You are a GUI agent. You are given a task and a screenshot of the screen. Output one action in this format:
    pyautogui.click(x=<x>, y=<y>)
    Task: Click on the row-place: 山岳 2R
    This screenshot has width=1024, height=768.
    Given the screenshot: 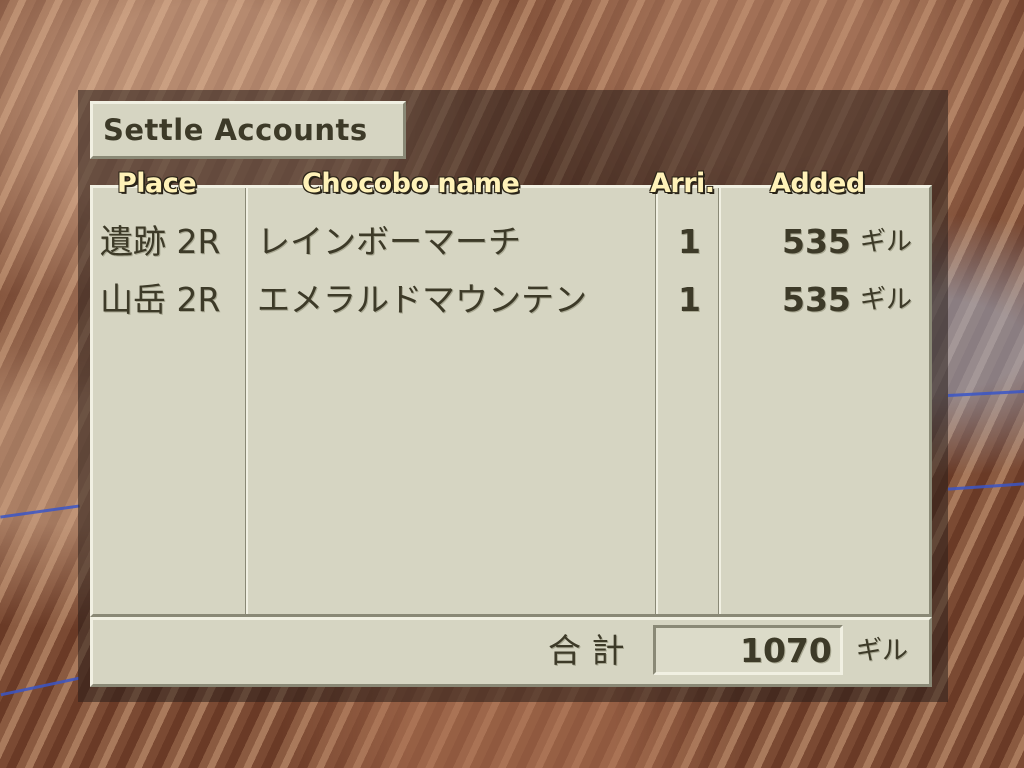 What is the action you would take?
    pyautogui.click(x=160, y=299)
    